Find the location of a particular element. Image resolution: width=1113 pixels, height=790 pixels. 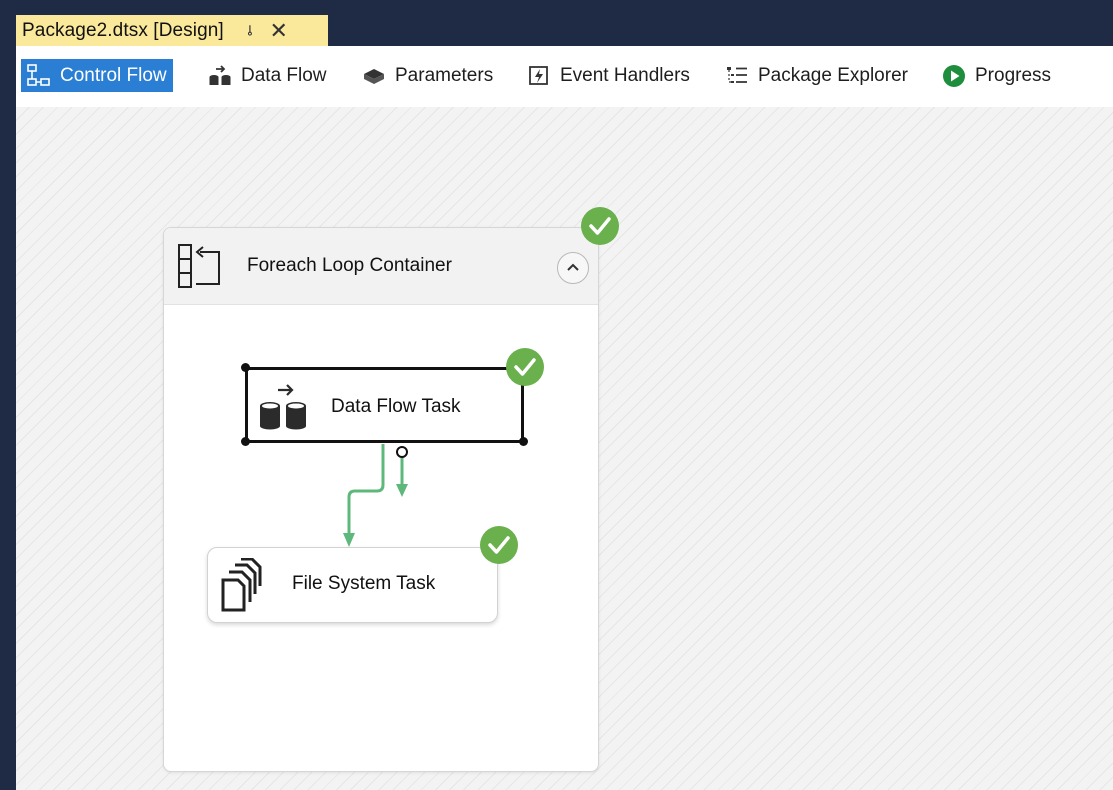

tab-package-explorer: Package Explorer is located at coordinates (816, 75).